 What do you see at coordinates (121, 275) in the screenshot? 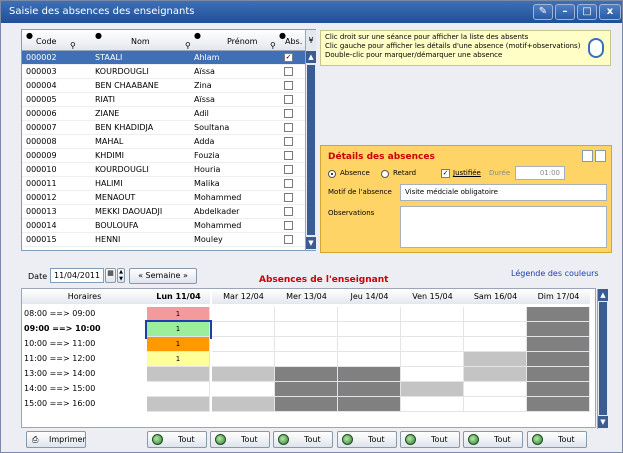
I see `date-spin: ▲ ▼` at bounding box center [121, 275].